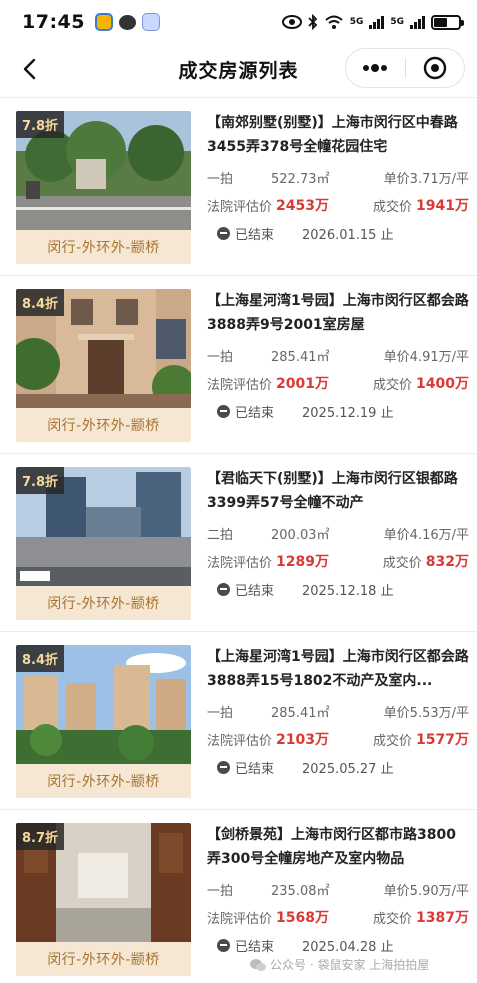  What do you see at coordinates (238, 22) in the screenshot?
I see `status-bar: 17:45 5G 5G` at bounding box center [238, 22].